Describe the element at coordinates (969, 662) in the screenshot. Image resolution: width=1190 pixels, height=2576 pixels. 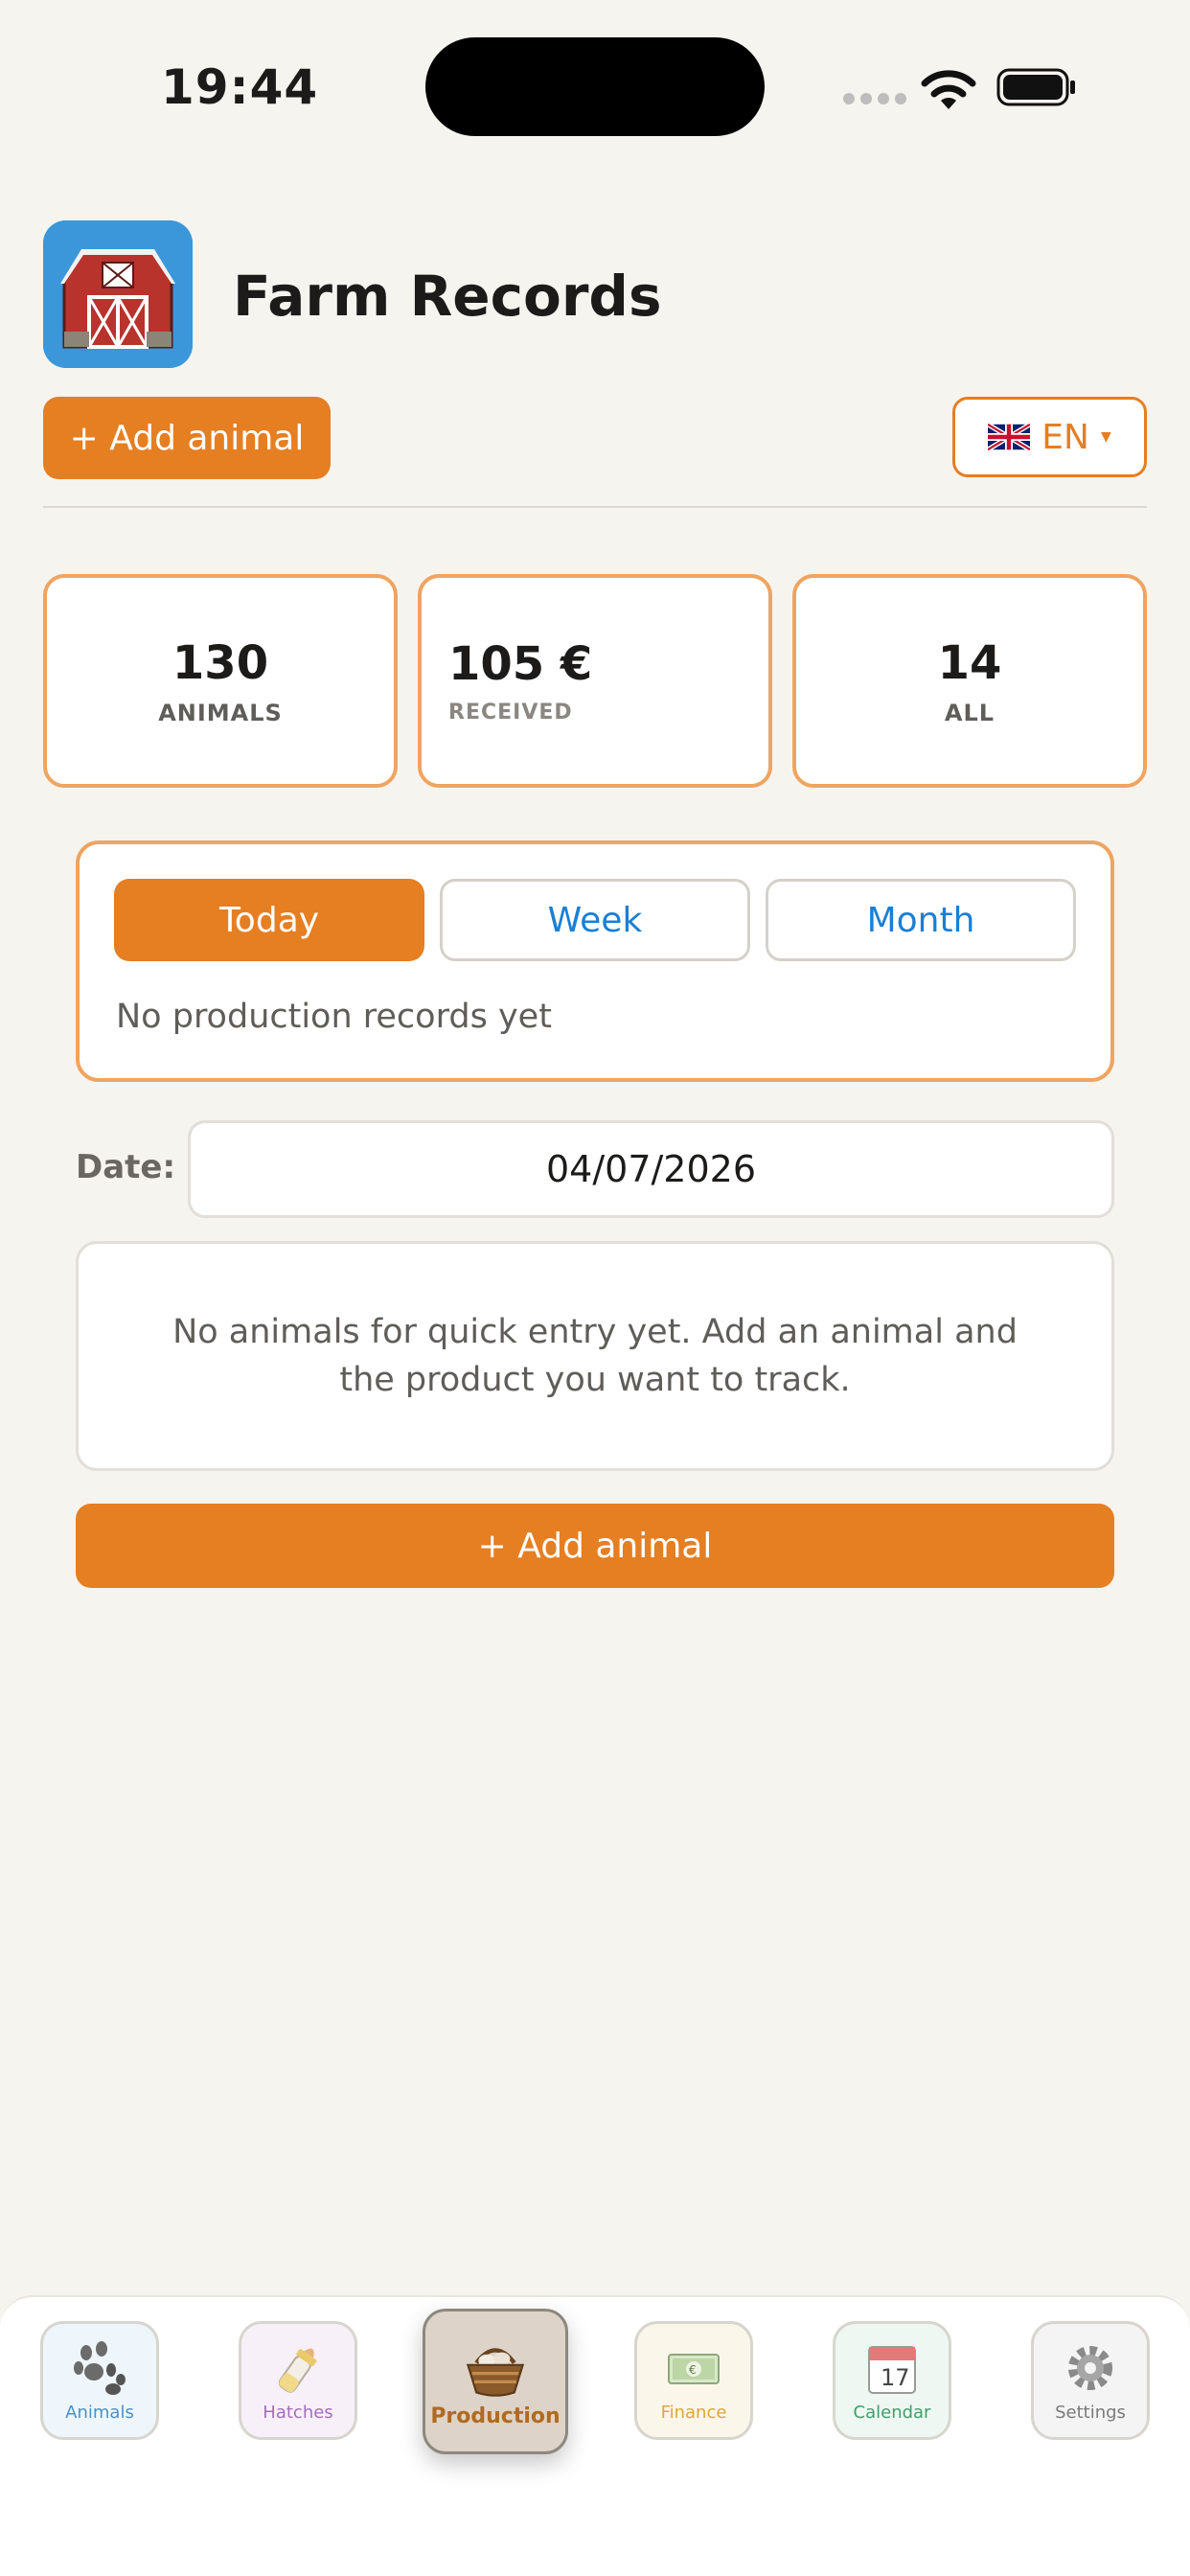
I see `stat-value: 14` at that location.